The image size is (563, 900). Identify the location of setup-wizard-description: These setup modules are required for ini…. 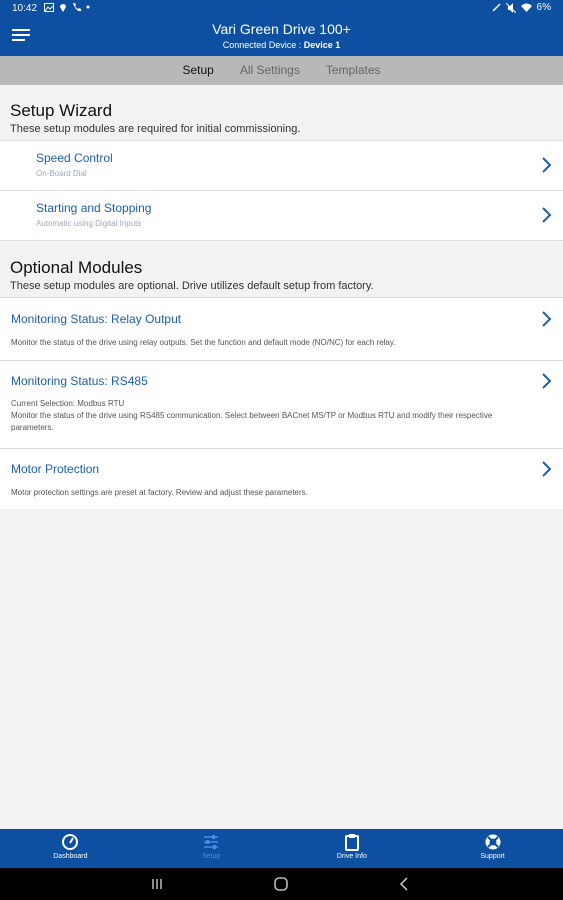
(155, 129).